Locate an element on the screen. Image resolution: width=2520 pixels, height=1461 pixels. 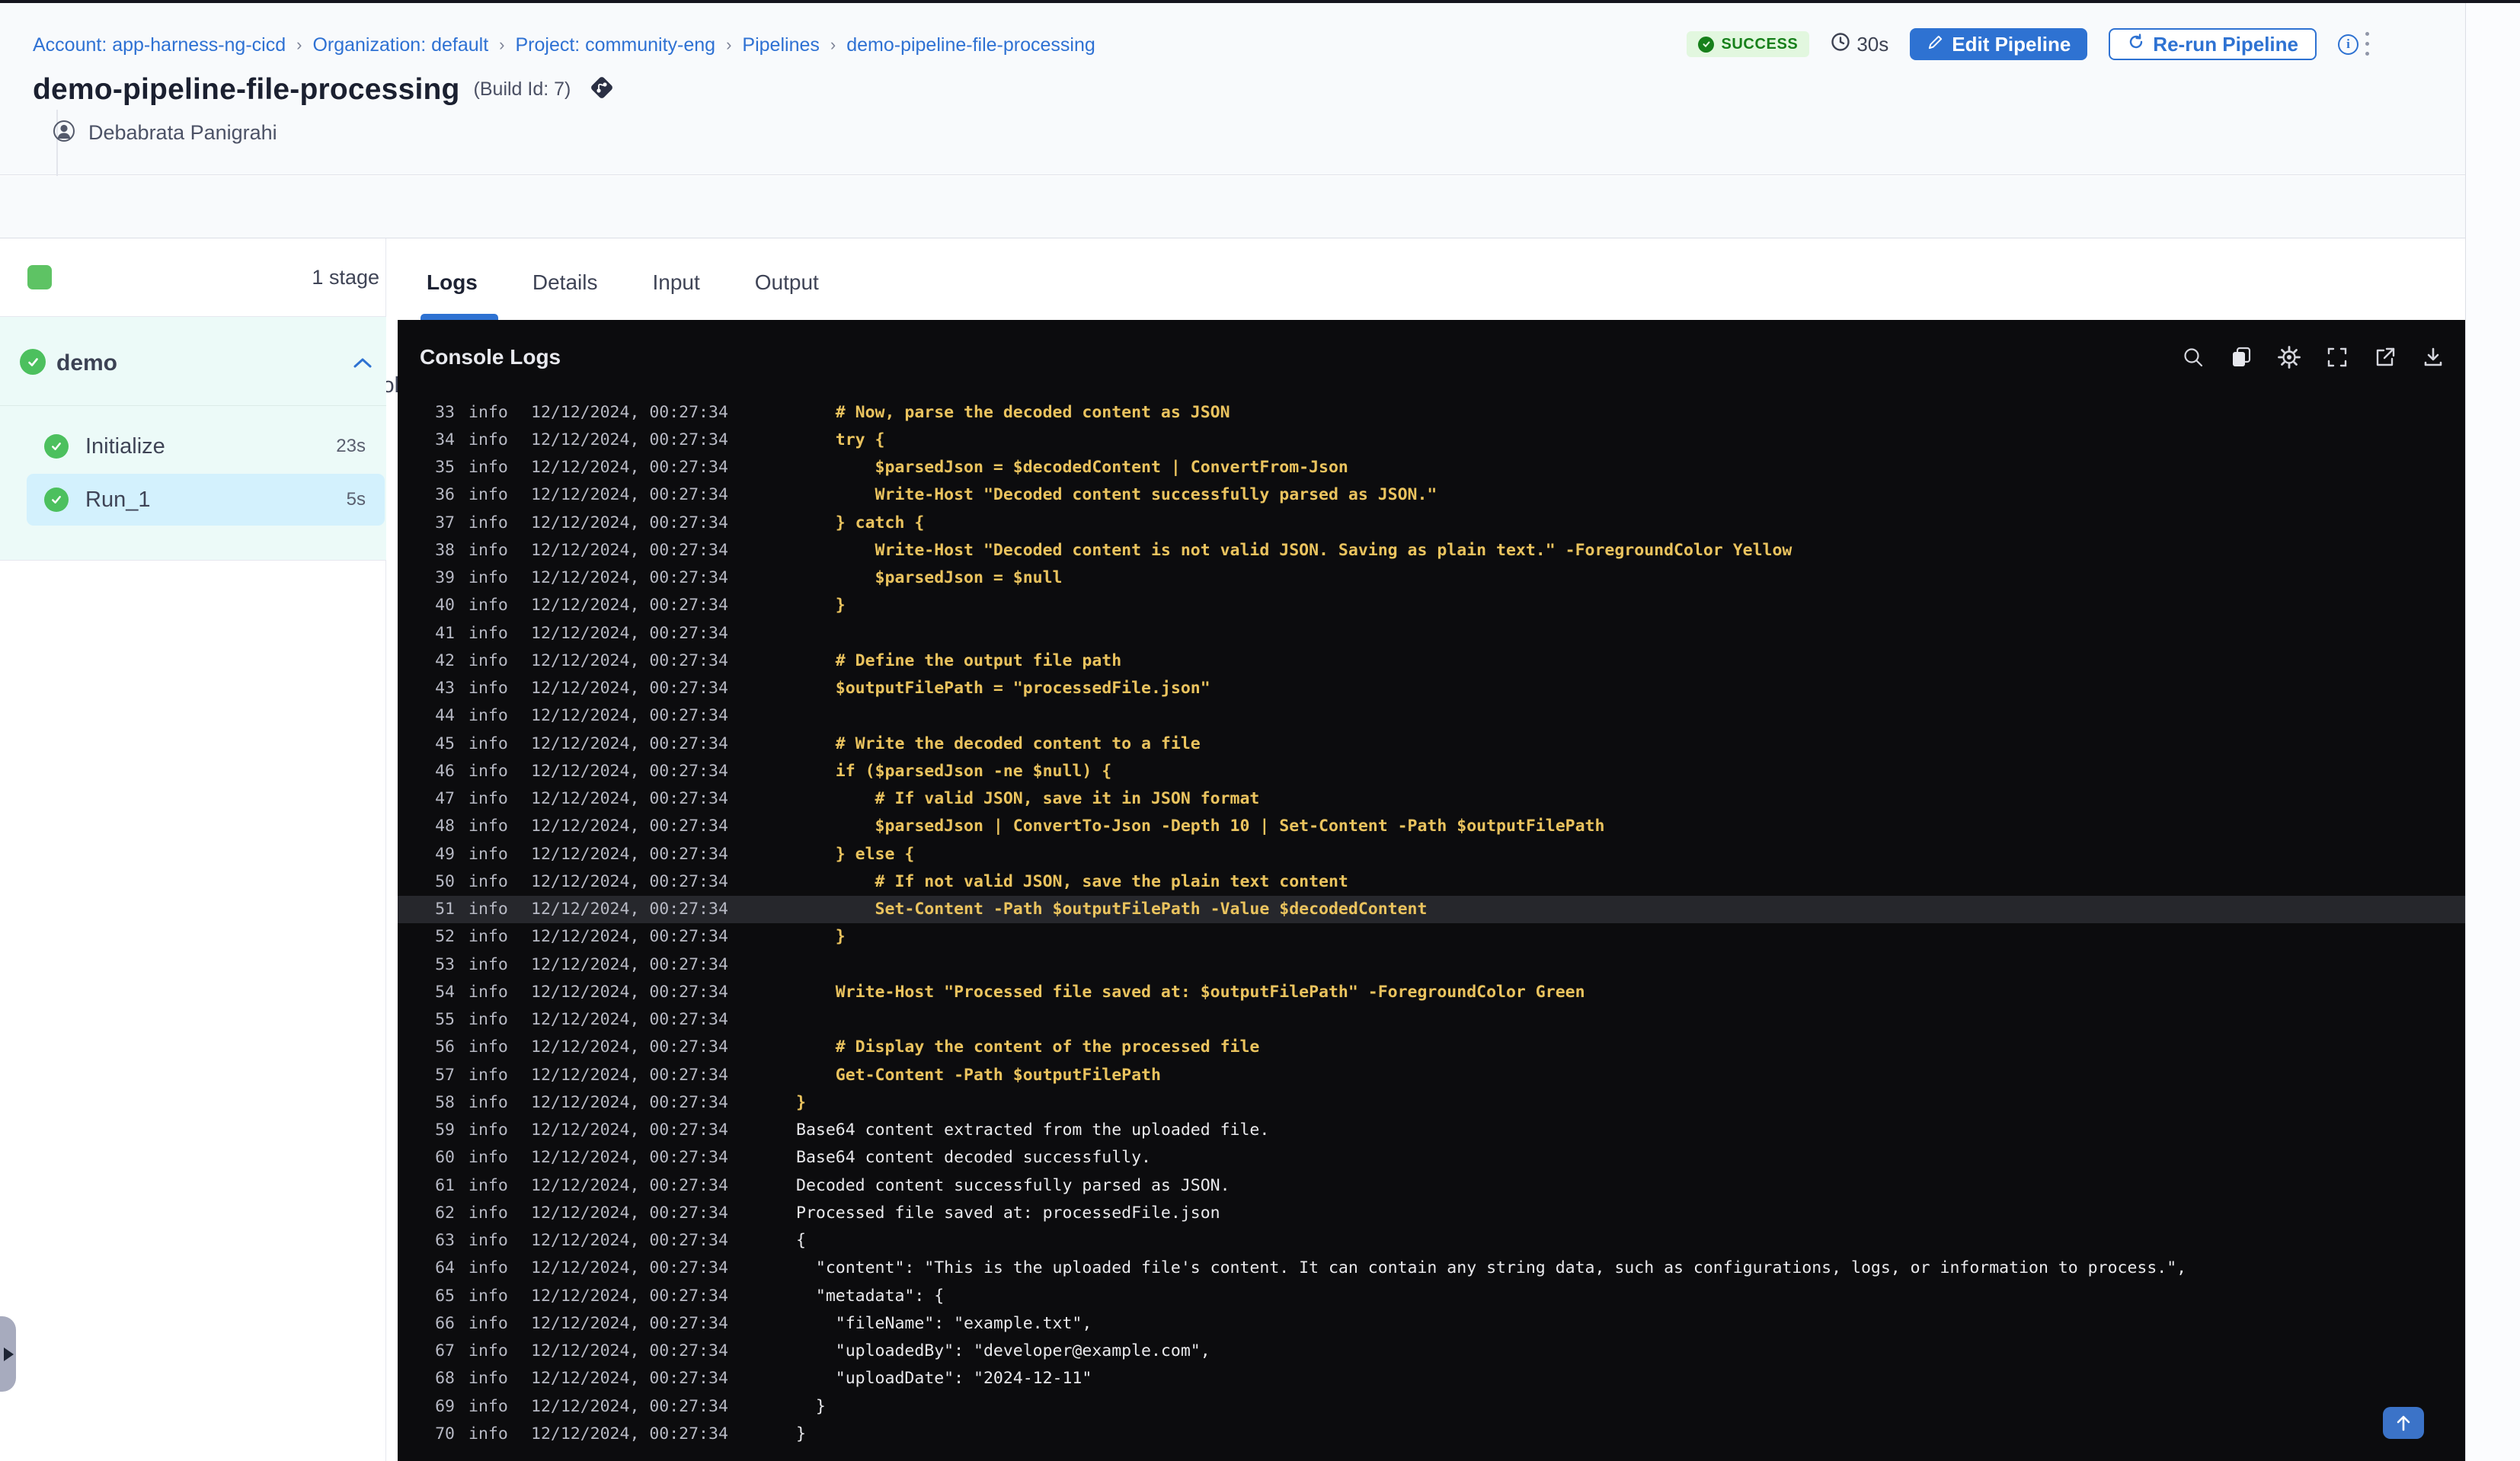
stage-group: demo Initialize 23s Run_1 5s is located at coordinates (193, 439).